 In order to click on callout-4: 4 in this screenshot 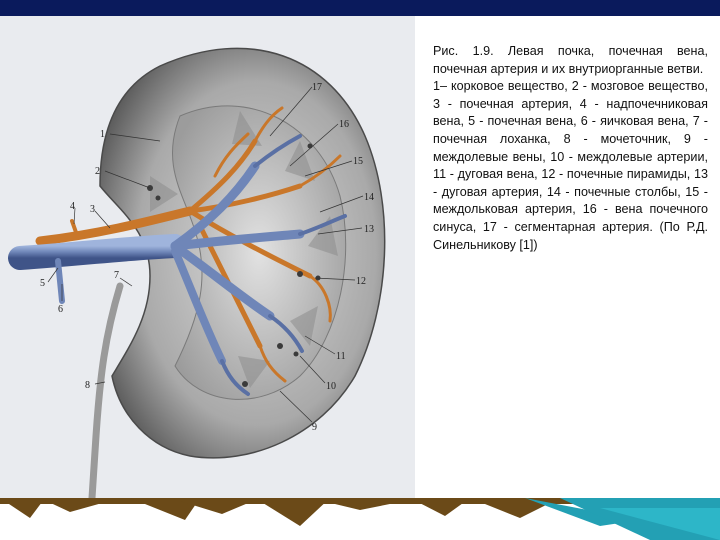, I will do `click(72, 206)`.